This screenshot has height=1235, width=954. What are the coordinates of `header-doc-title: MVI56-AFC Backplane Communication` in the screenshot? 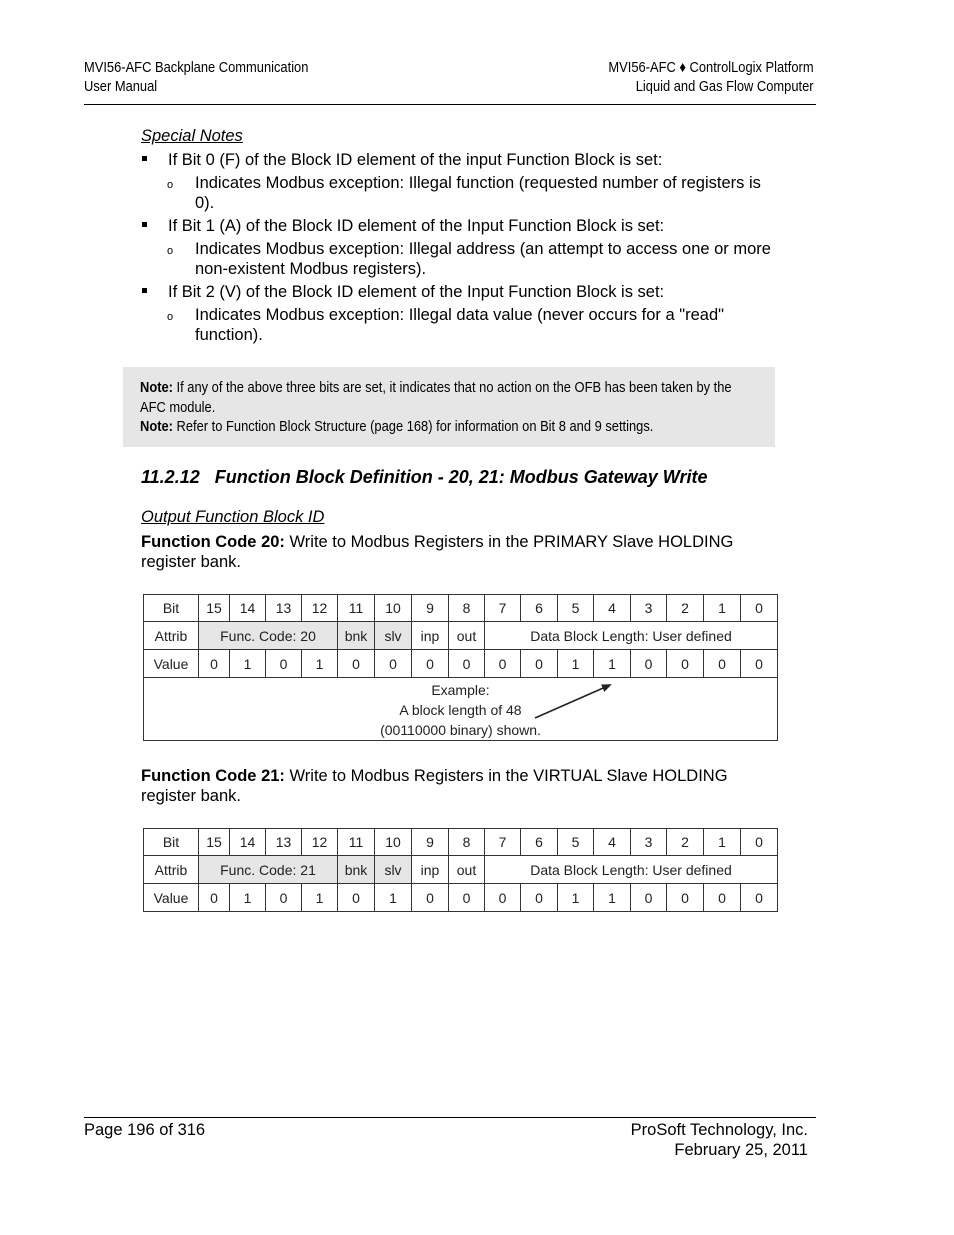 It's located at (196, 67).